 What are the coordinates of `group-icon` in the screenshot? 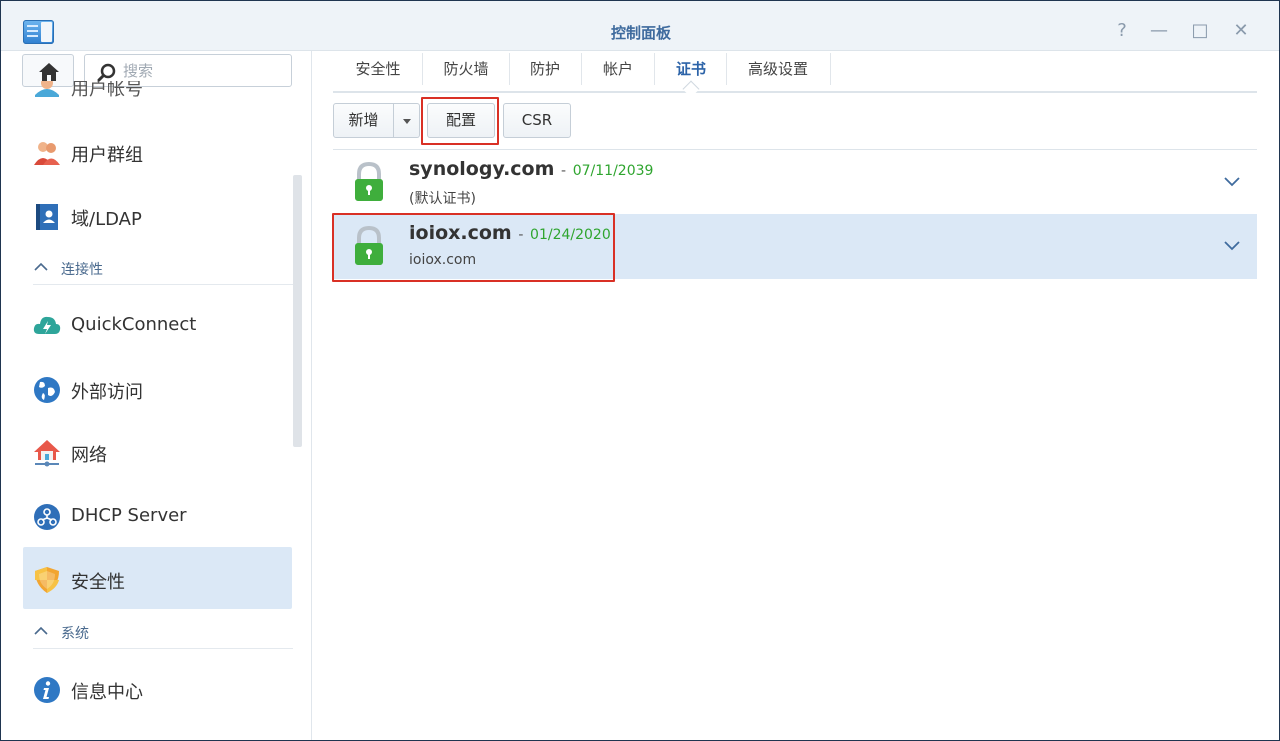 It's located at (47, 153).